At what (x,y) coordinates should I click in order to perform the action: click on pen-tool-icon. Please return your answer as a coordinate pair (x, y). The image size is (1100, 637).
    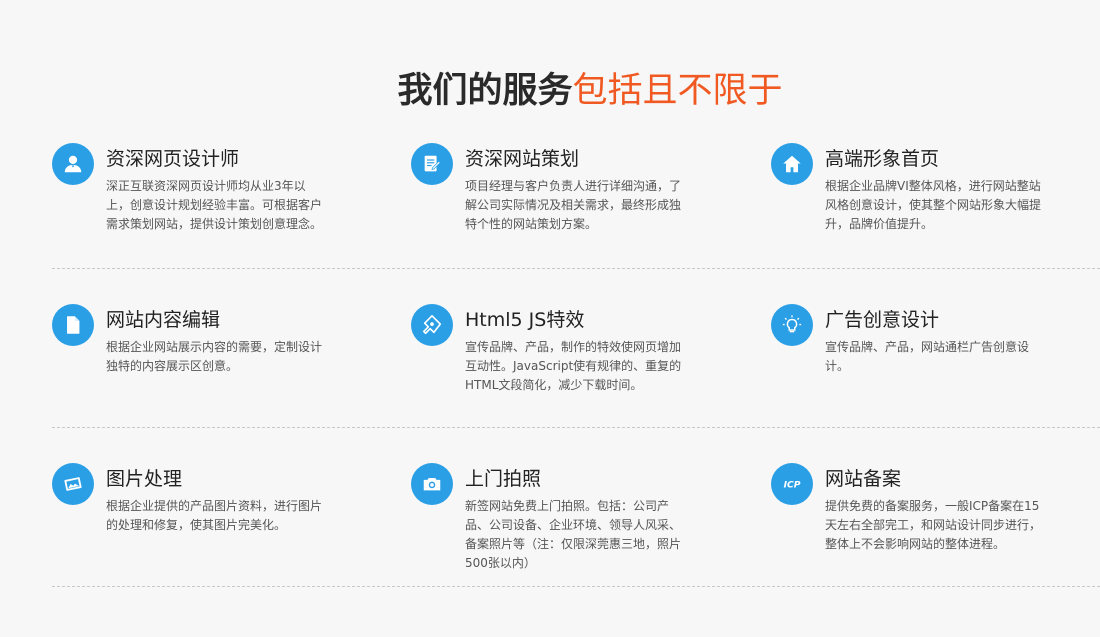
    Looking at the image, I should click on (432, 325).